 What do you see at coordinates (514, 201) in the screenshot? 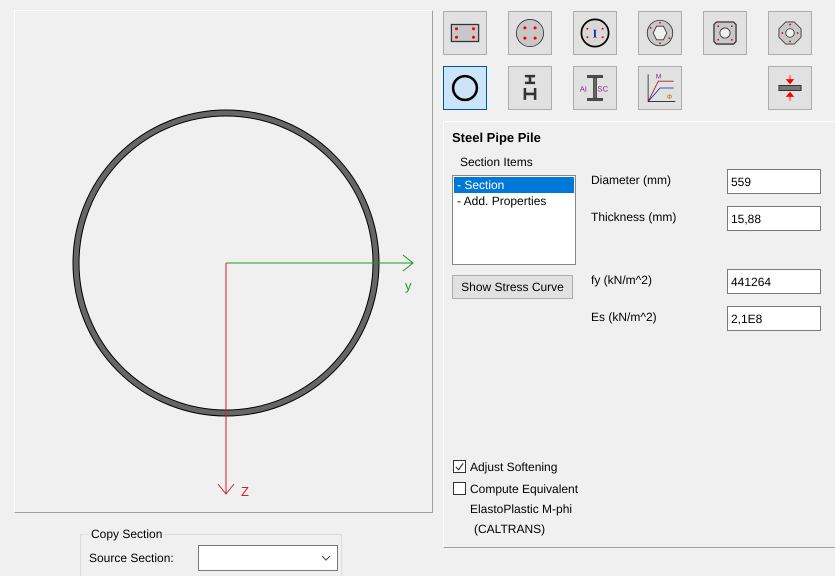
I see `list-item: - Add. Properties` at bounding box center [514, 201].